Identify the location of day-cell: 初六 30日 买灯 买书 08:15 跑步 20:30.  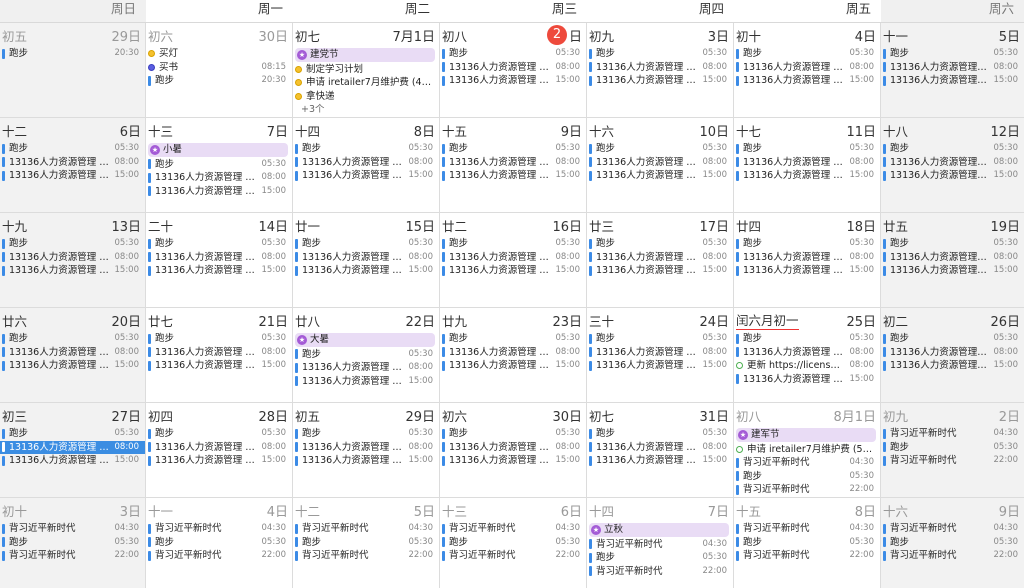
(219, 70).